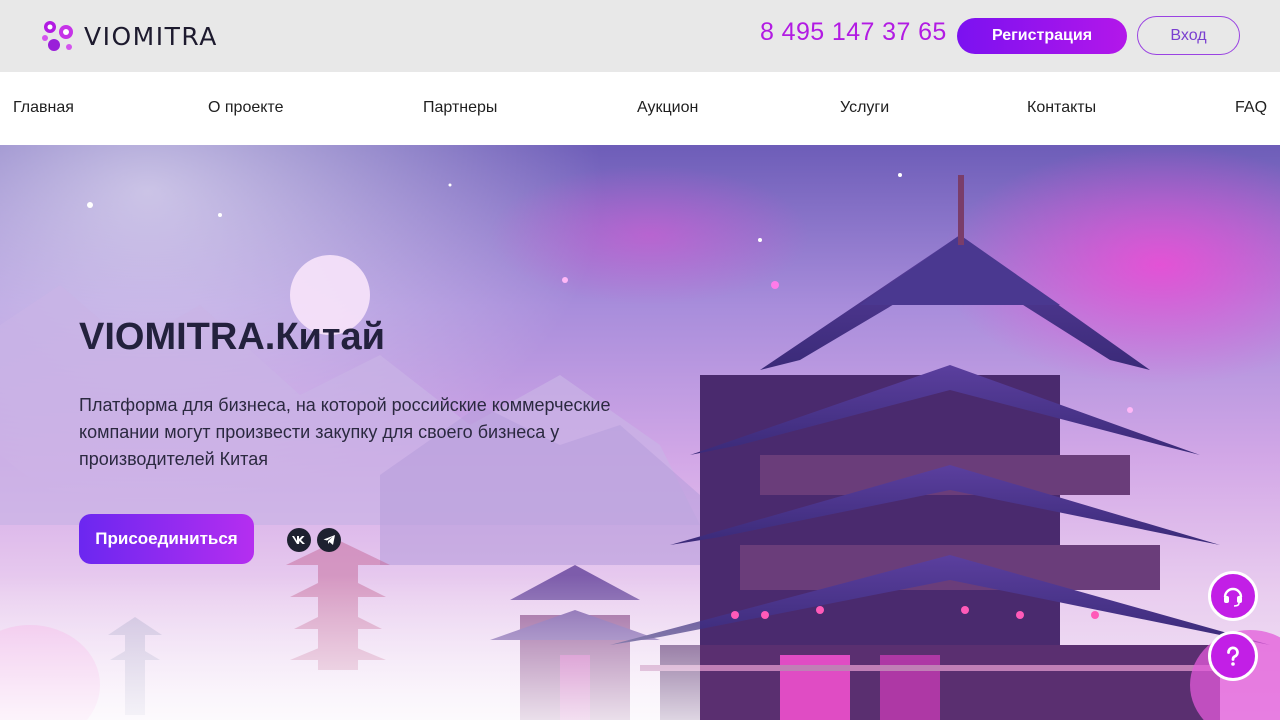 The image size is (1280, 720). What do you see at coordinates (151, 36) in the screenshot?
I see `logo-text: VIOMITRA` at bounding box center [151, 36].